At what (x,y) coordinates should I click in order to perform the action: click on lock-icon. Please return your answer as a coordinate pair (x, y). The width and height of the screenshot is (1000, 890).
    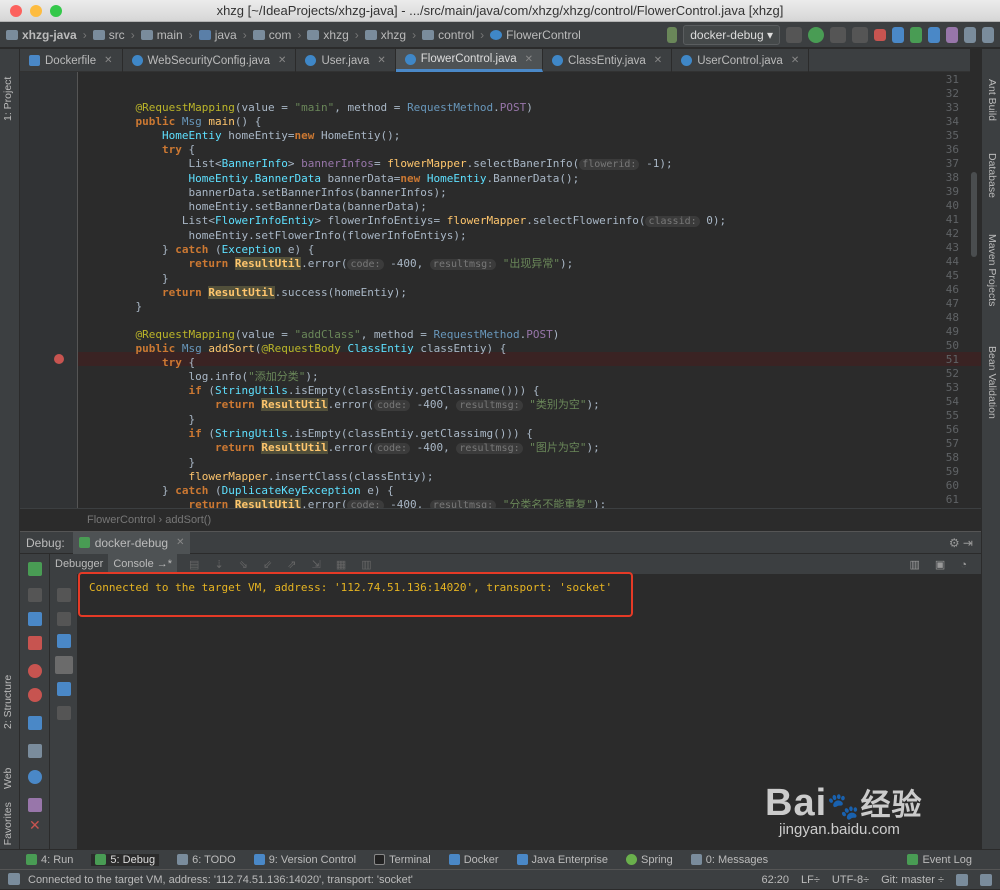
    Looking at the image, I should click on (962, 880).